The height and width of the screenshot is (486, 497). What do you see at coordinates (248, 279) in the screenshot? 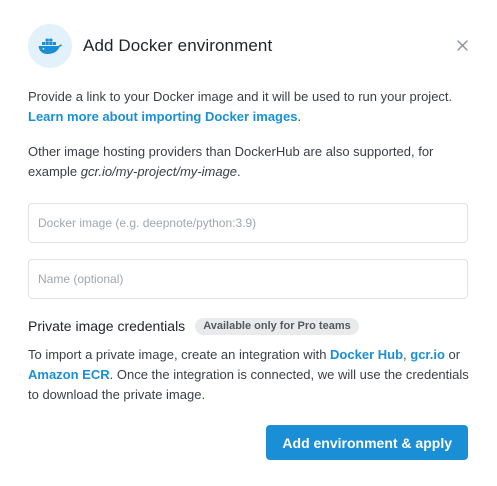
I see `name-input` at bounding box center [248, 279].